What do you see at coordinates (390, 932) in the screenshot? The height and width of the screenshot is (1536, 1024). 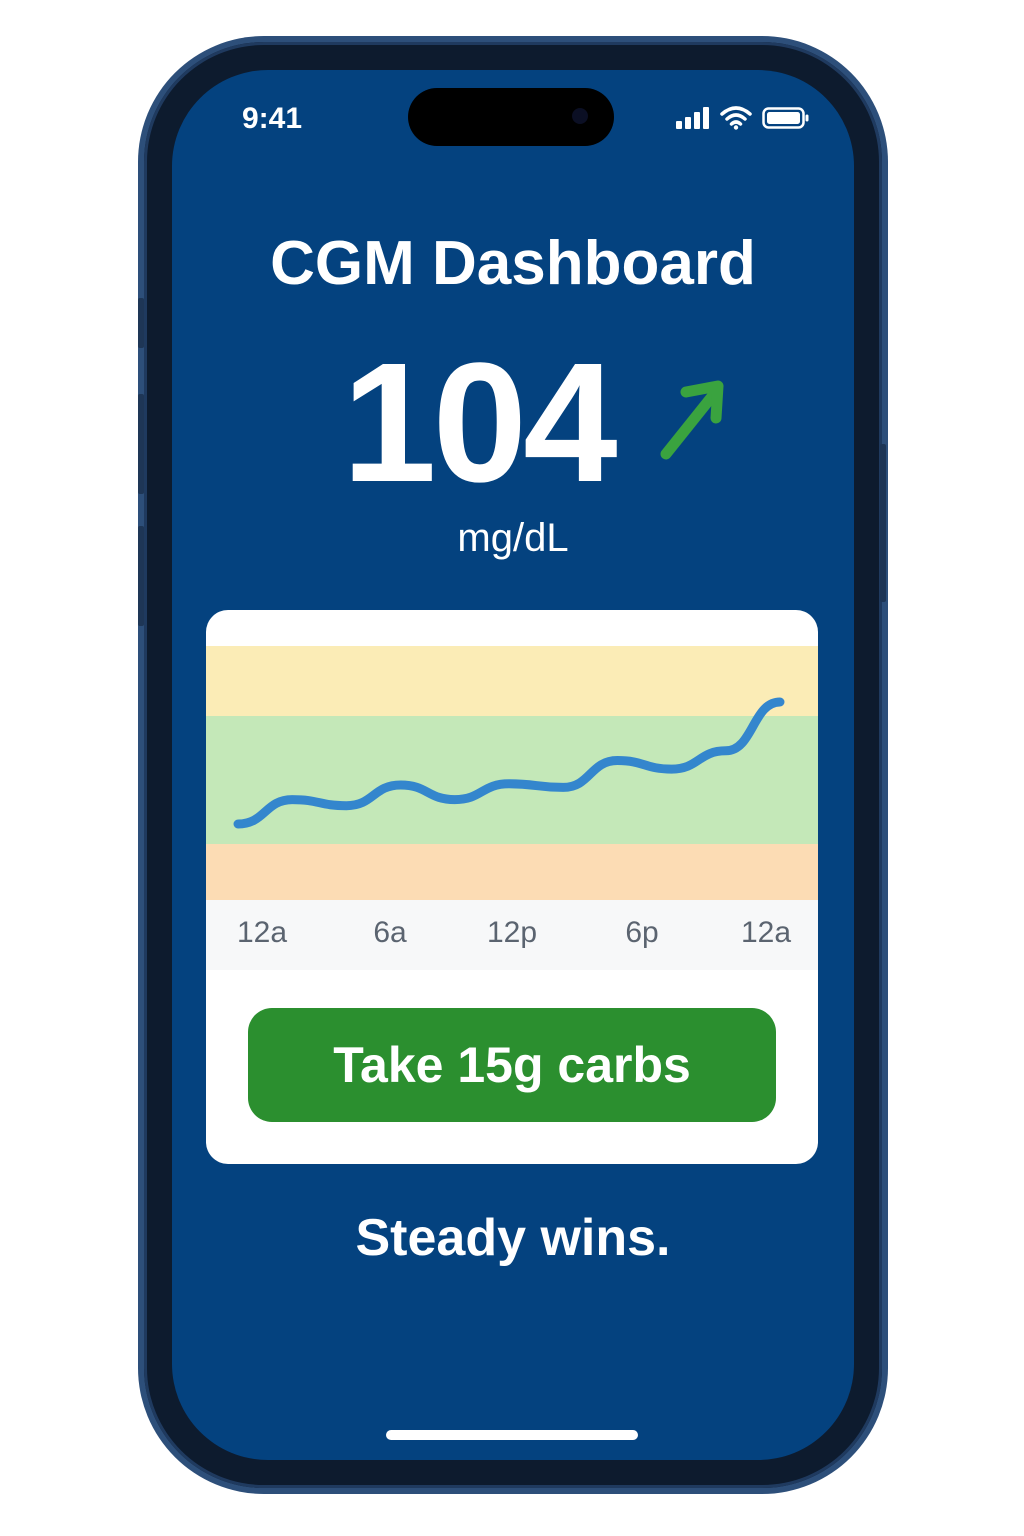 I see `x-tick-label: 6a` at bounding box center [390, 932].